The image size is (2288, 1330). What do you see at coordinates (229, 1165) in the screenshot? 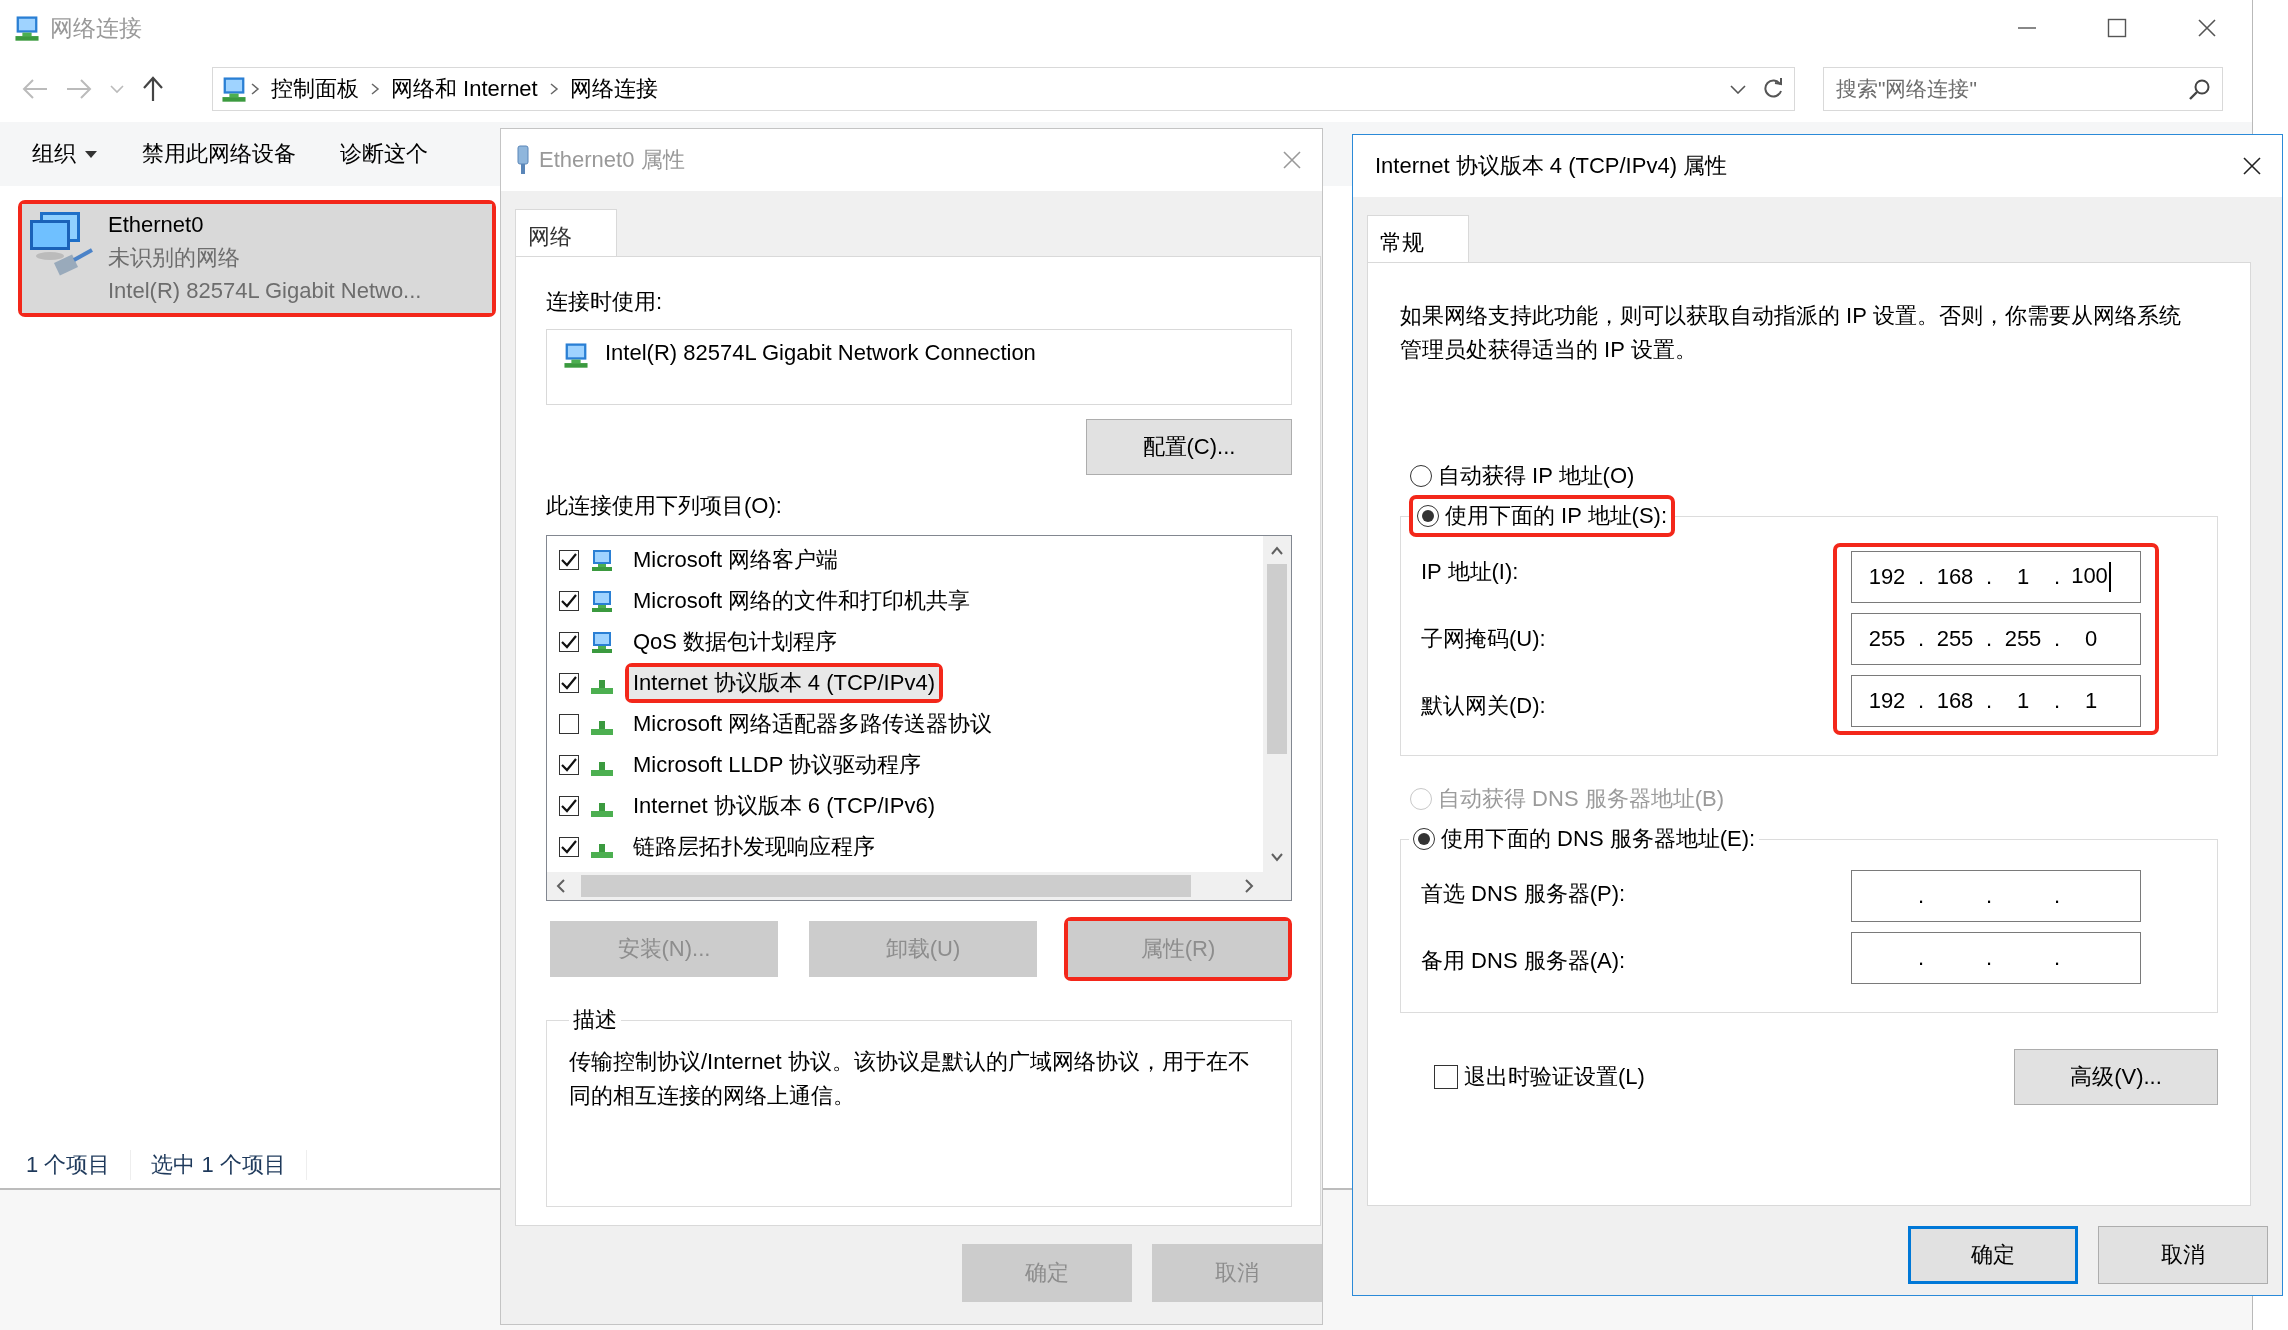
I see `status-text: 选中 1 个项目` at bounding box center [229, 1165].